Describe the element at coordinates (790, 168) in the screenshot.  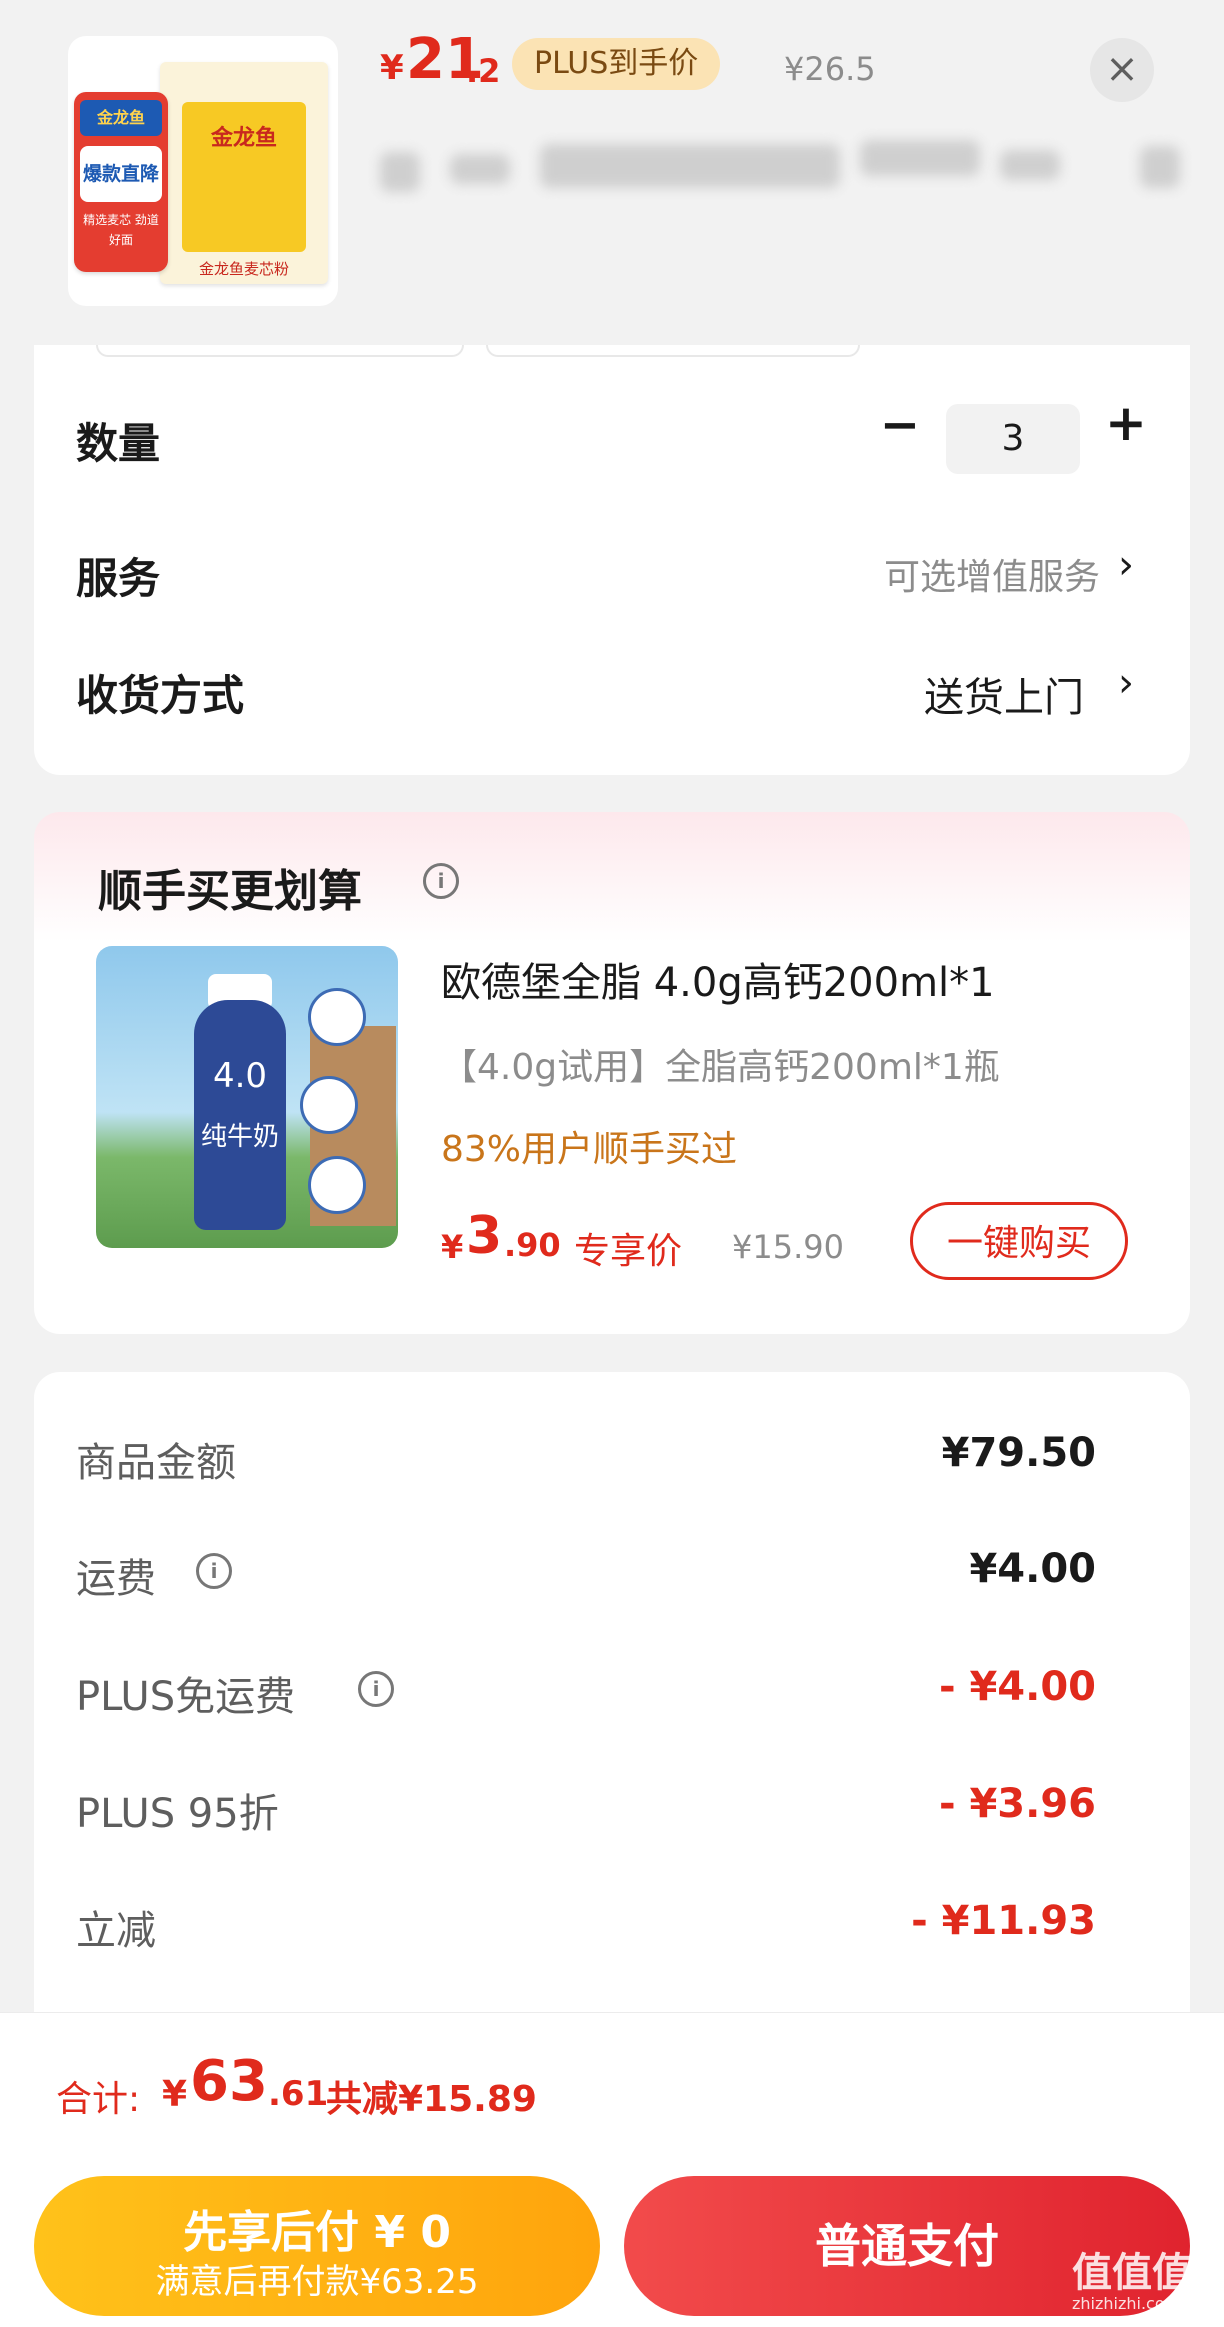
I see `blurred-address` at that location.